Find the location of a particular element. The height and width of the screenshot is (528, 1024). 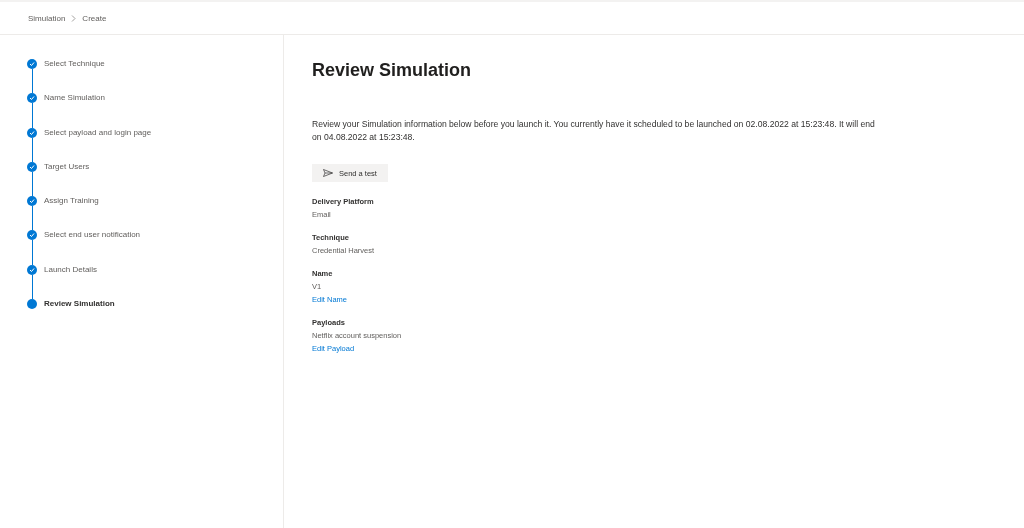

step-label: Review Simulation is located at coordinates (79, 304).